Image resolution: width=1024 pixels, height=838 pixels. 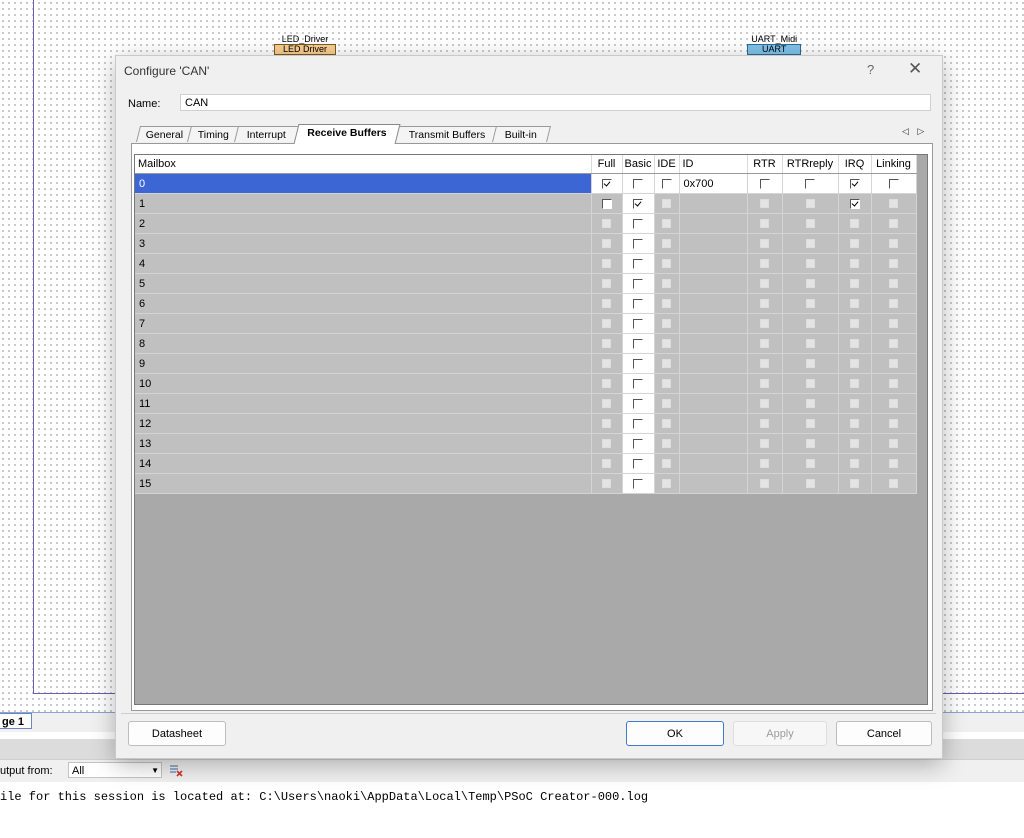 What do you see at coordinates (363, 403) in the screenshot?
I see `mailbox-cell: 11` at bounding box center [363, 403].